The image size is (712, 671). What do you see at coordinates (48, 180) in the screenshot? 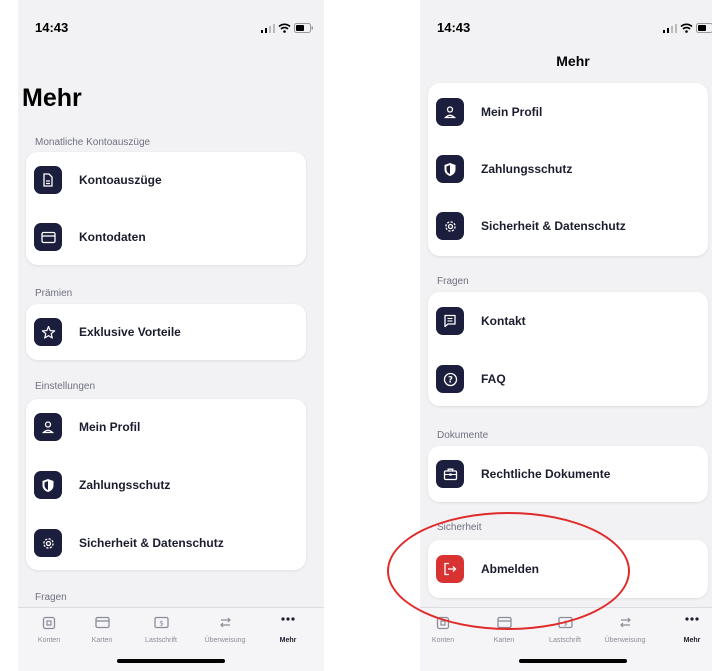
I see `document-icon` at bounding box center [48, 180].